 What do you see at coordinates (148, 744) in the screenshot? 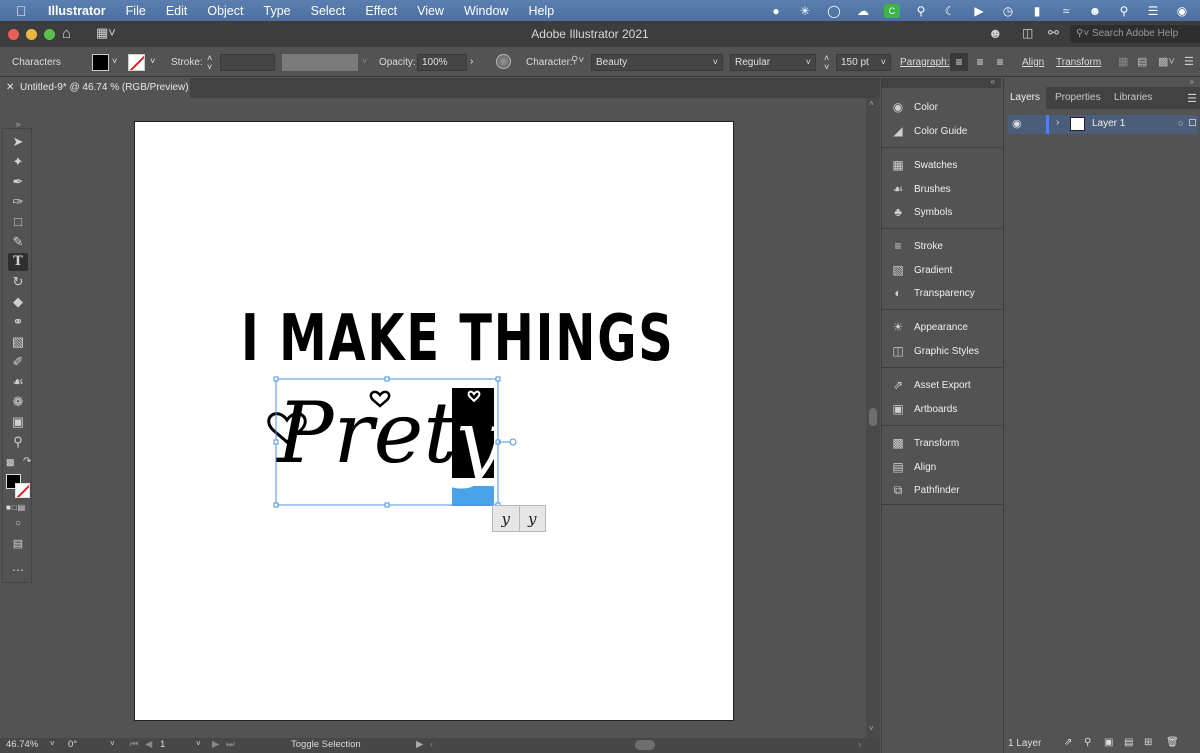
I see `previous-artboard-icon: ◀` at bounding box center [148, 744].